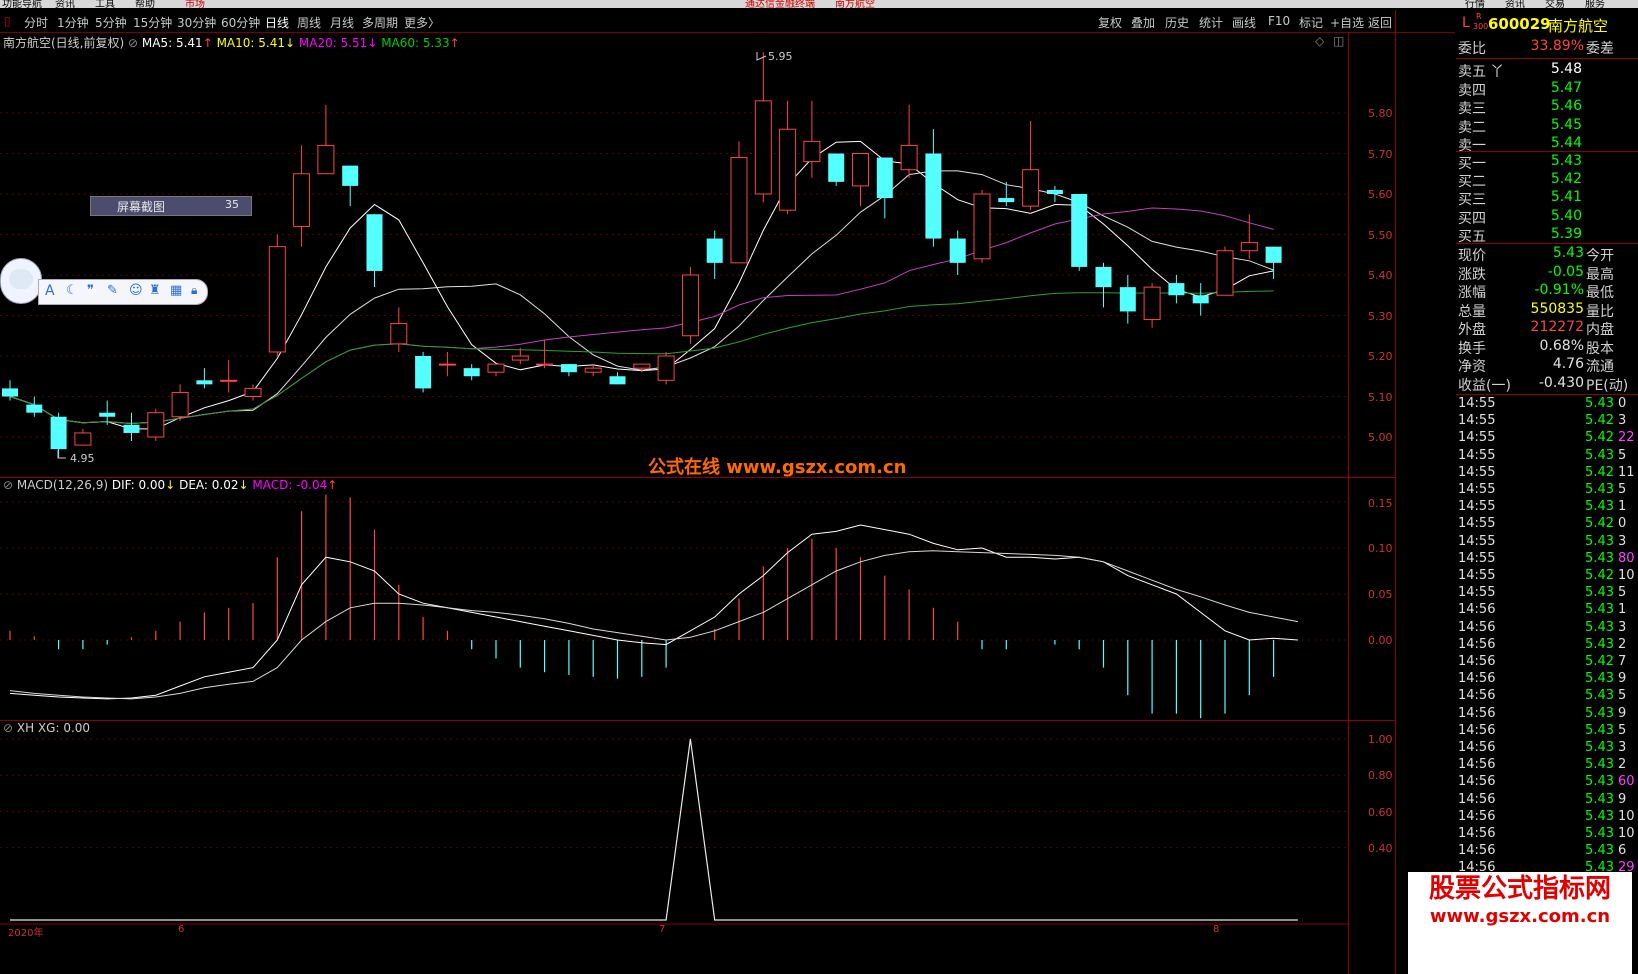 This screenshot has height=974, width=1638. Describe the element at coordinates (1547, 126) in the screenshot. I see `ask-row: 卖二 5.45` at that location.